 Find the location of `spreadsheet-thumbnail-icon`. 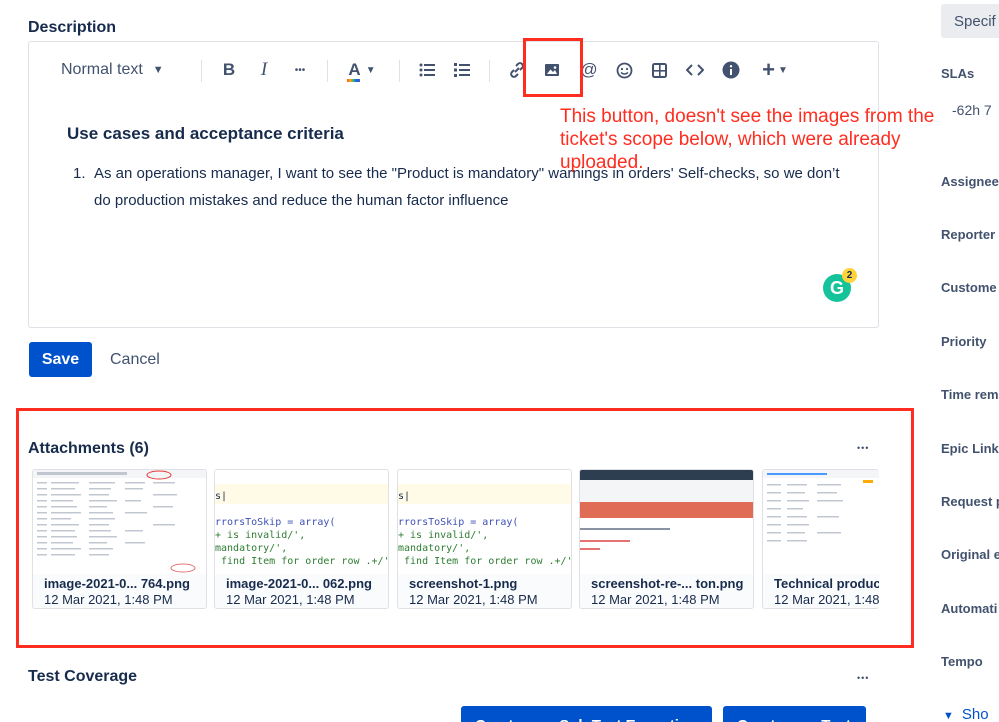

spreadsheet-thumbnail-icon is located at coordinates (119, 521).